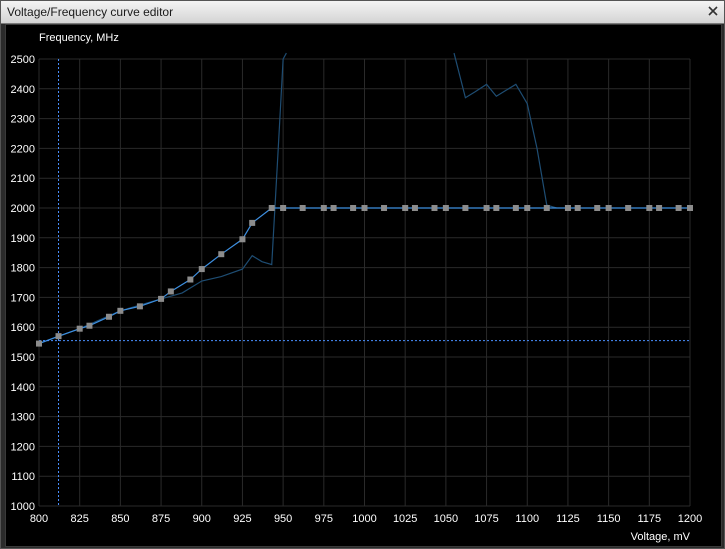  I want to click on close-icon, so click(713, 11).